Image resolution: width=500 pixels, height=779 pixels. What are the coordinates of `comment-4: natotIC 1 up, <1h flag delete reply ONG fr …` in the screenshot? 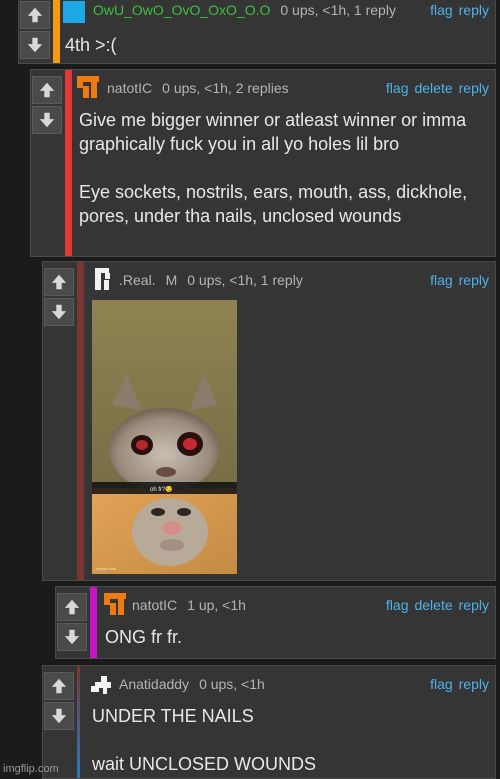 It's located at (275, 622).